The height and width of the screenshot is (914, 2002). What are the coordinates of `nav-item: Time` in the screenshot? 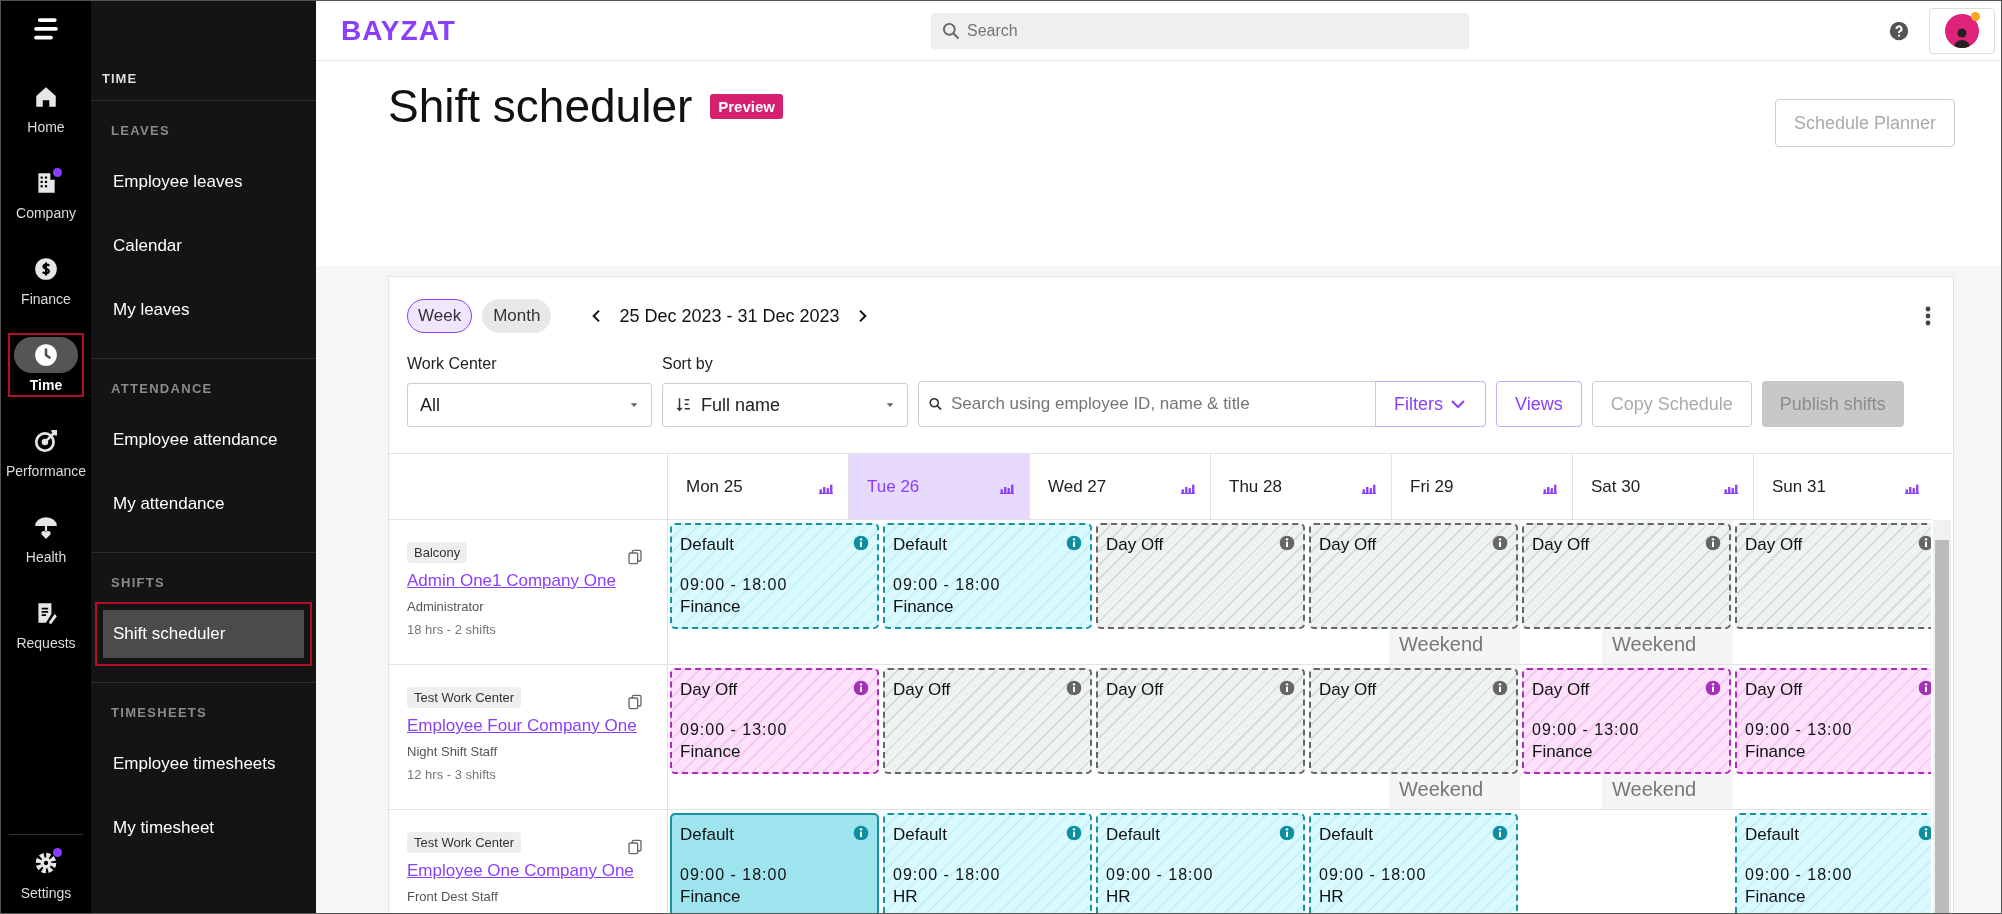 It's located at (46, 365).